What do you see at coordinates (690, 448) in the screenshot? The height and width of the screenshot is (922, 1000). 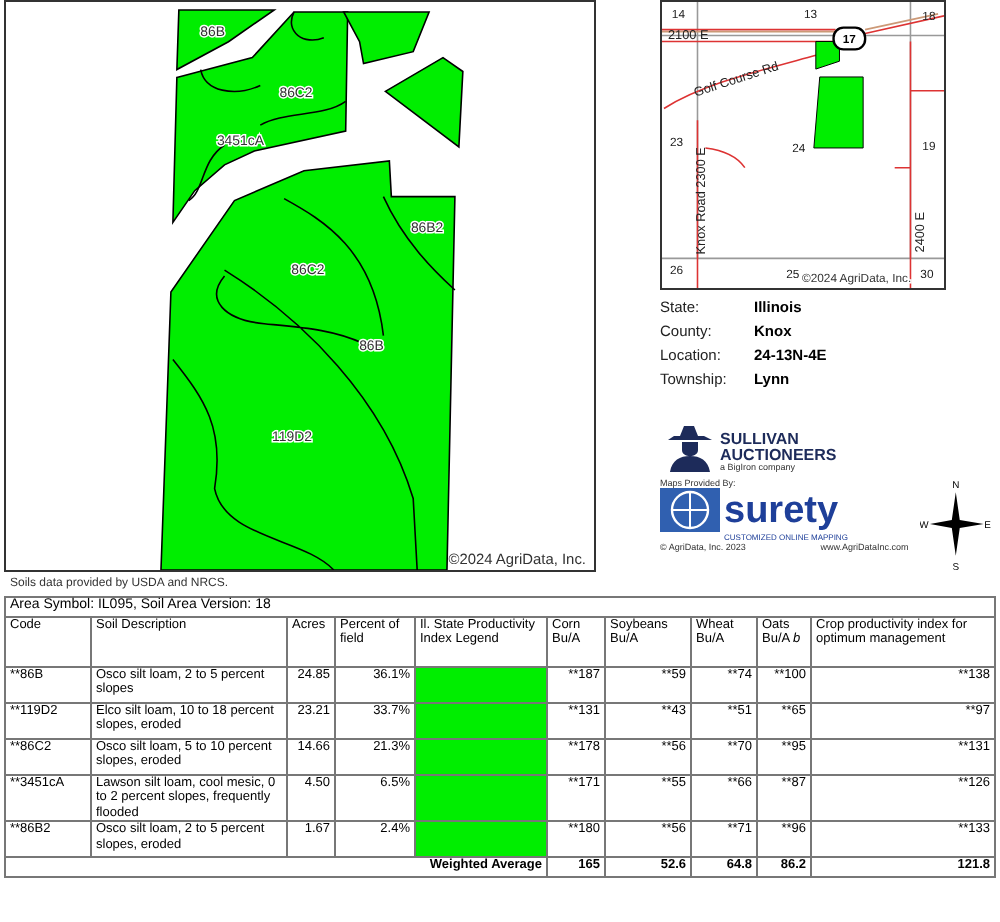 I see `cowboy-silhouette-icon` at bounding box center [690, 448].